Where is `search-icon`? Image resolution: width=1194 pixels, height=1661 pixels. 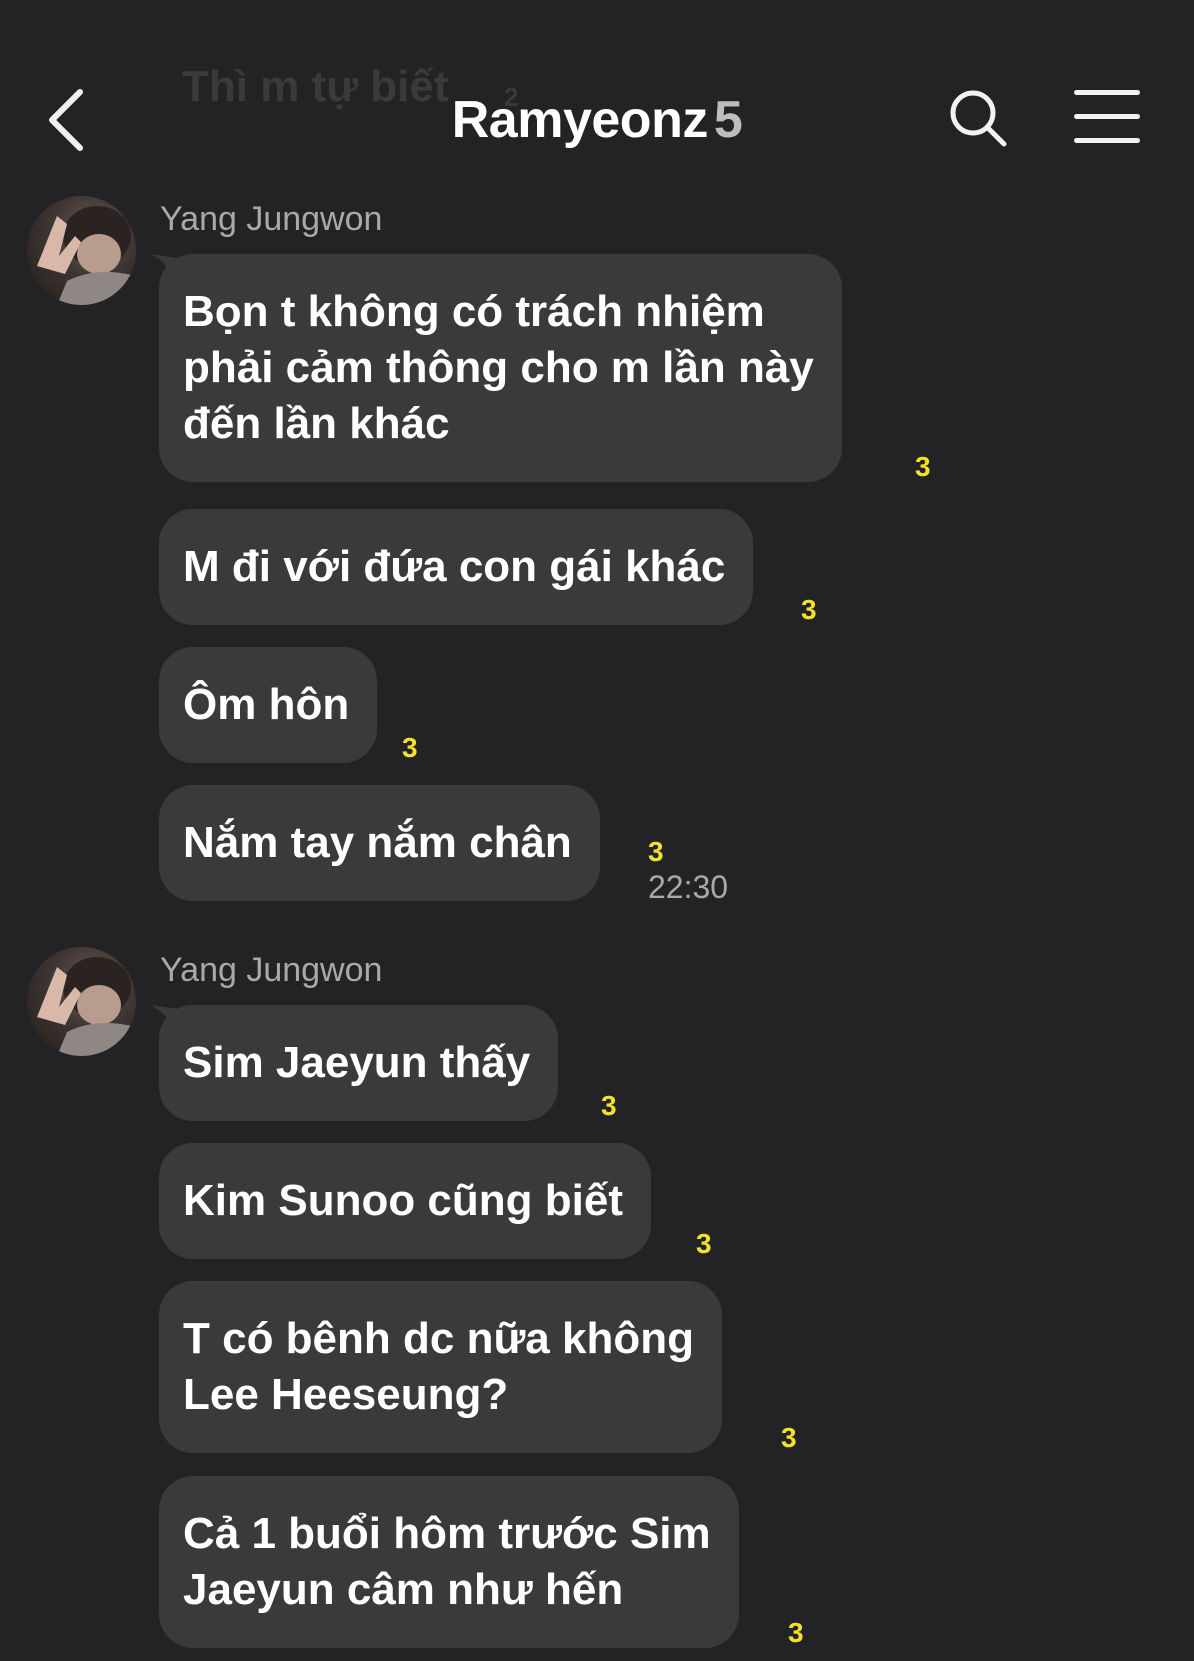 search-icon is located at coordinates (978, 118).